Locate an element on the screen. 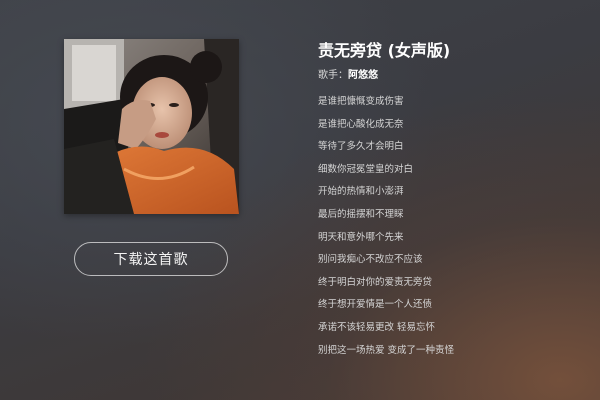 The image size is (600, 400). lyric-line: 细数你冠冕堂皇的对白 is located at coordinates (366, 169).